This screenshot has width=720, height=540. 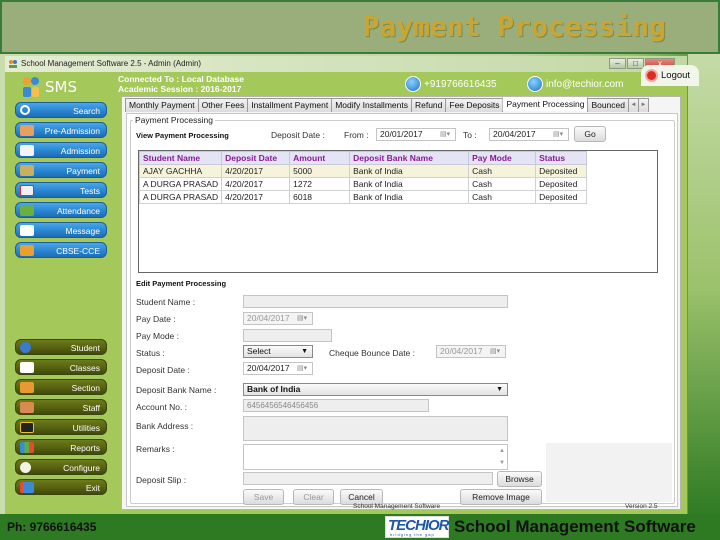 What do you see at coordinates (375, 301) in the screenshot?
I see `student-name-field` at bounding box center [375, 301].